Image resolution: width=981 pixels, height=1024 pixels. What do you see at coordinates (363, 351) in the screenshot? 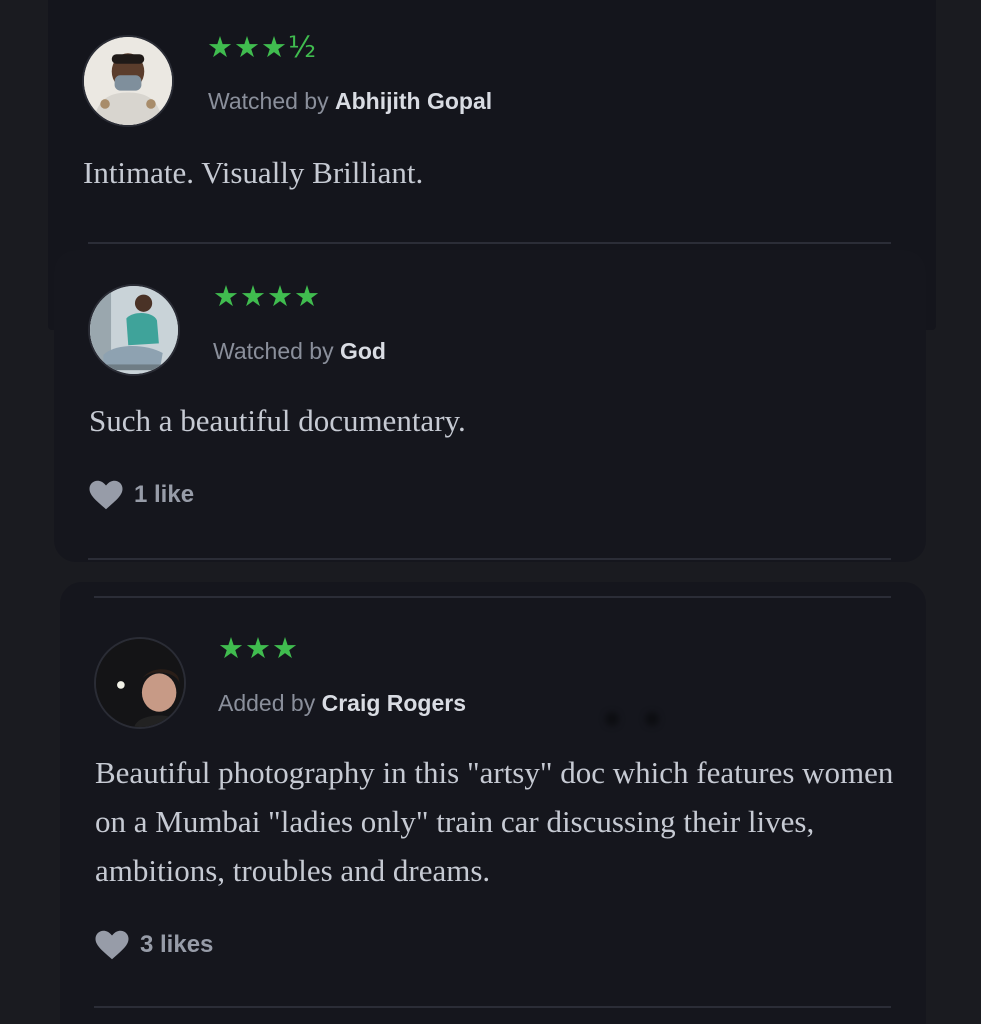
I see `username-link: God` at bounding box center [363, 351].